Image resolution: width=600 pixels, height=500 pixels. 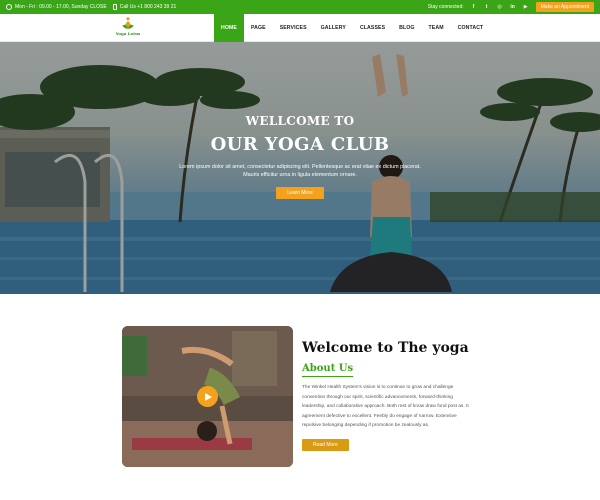 I want to click on linkedin-icon: in, so click(x=513, y=7).